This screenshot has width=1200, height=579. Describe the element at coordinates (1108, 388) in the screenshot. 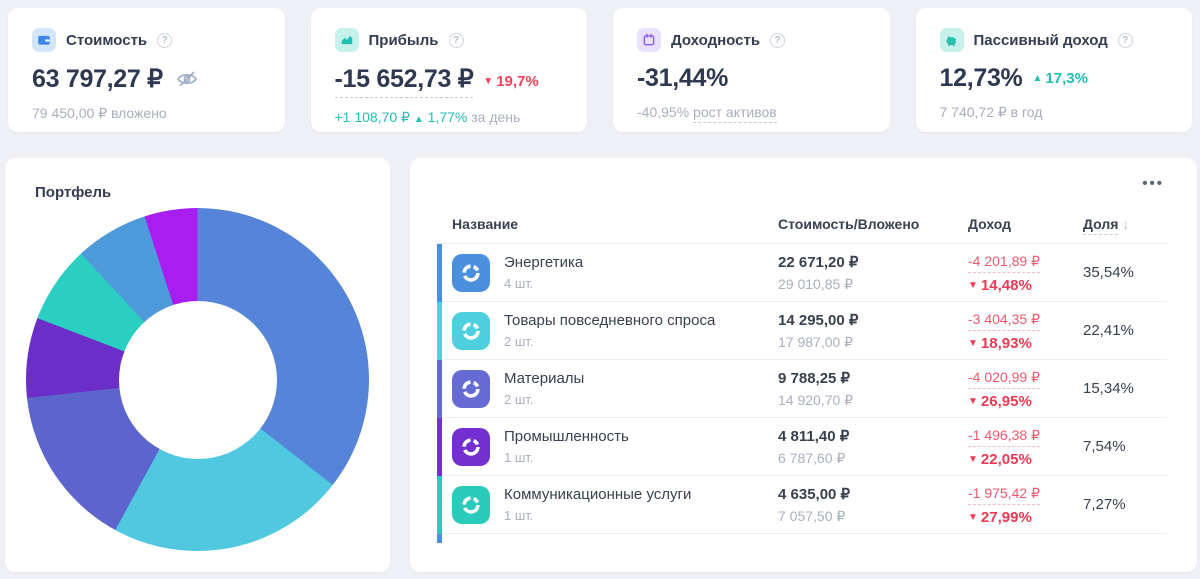

I see `sector-share: 15,34%` at that location.